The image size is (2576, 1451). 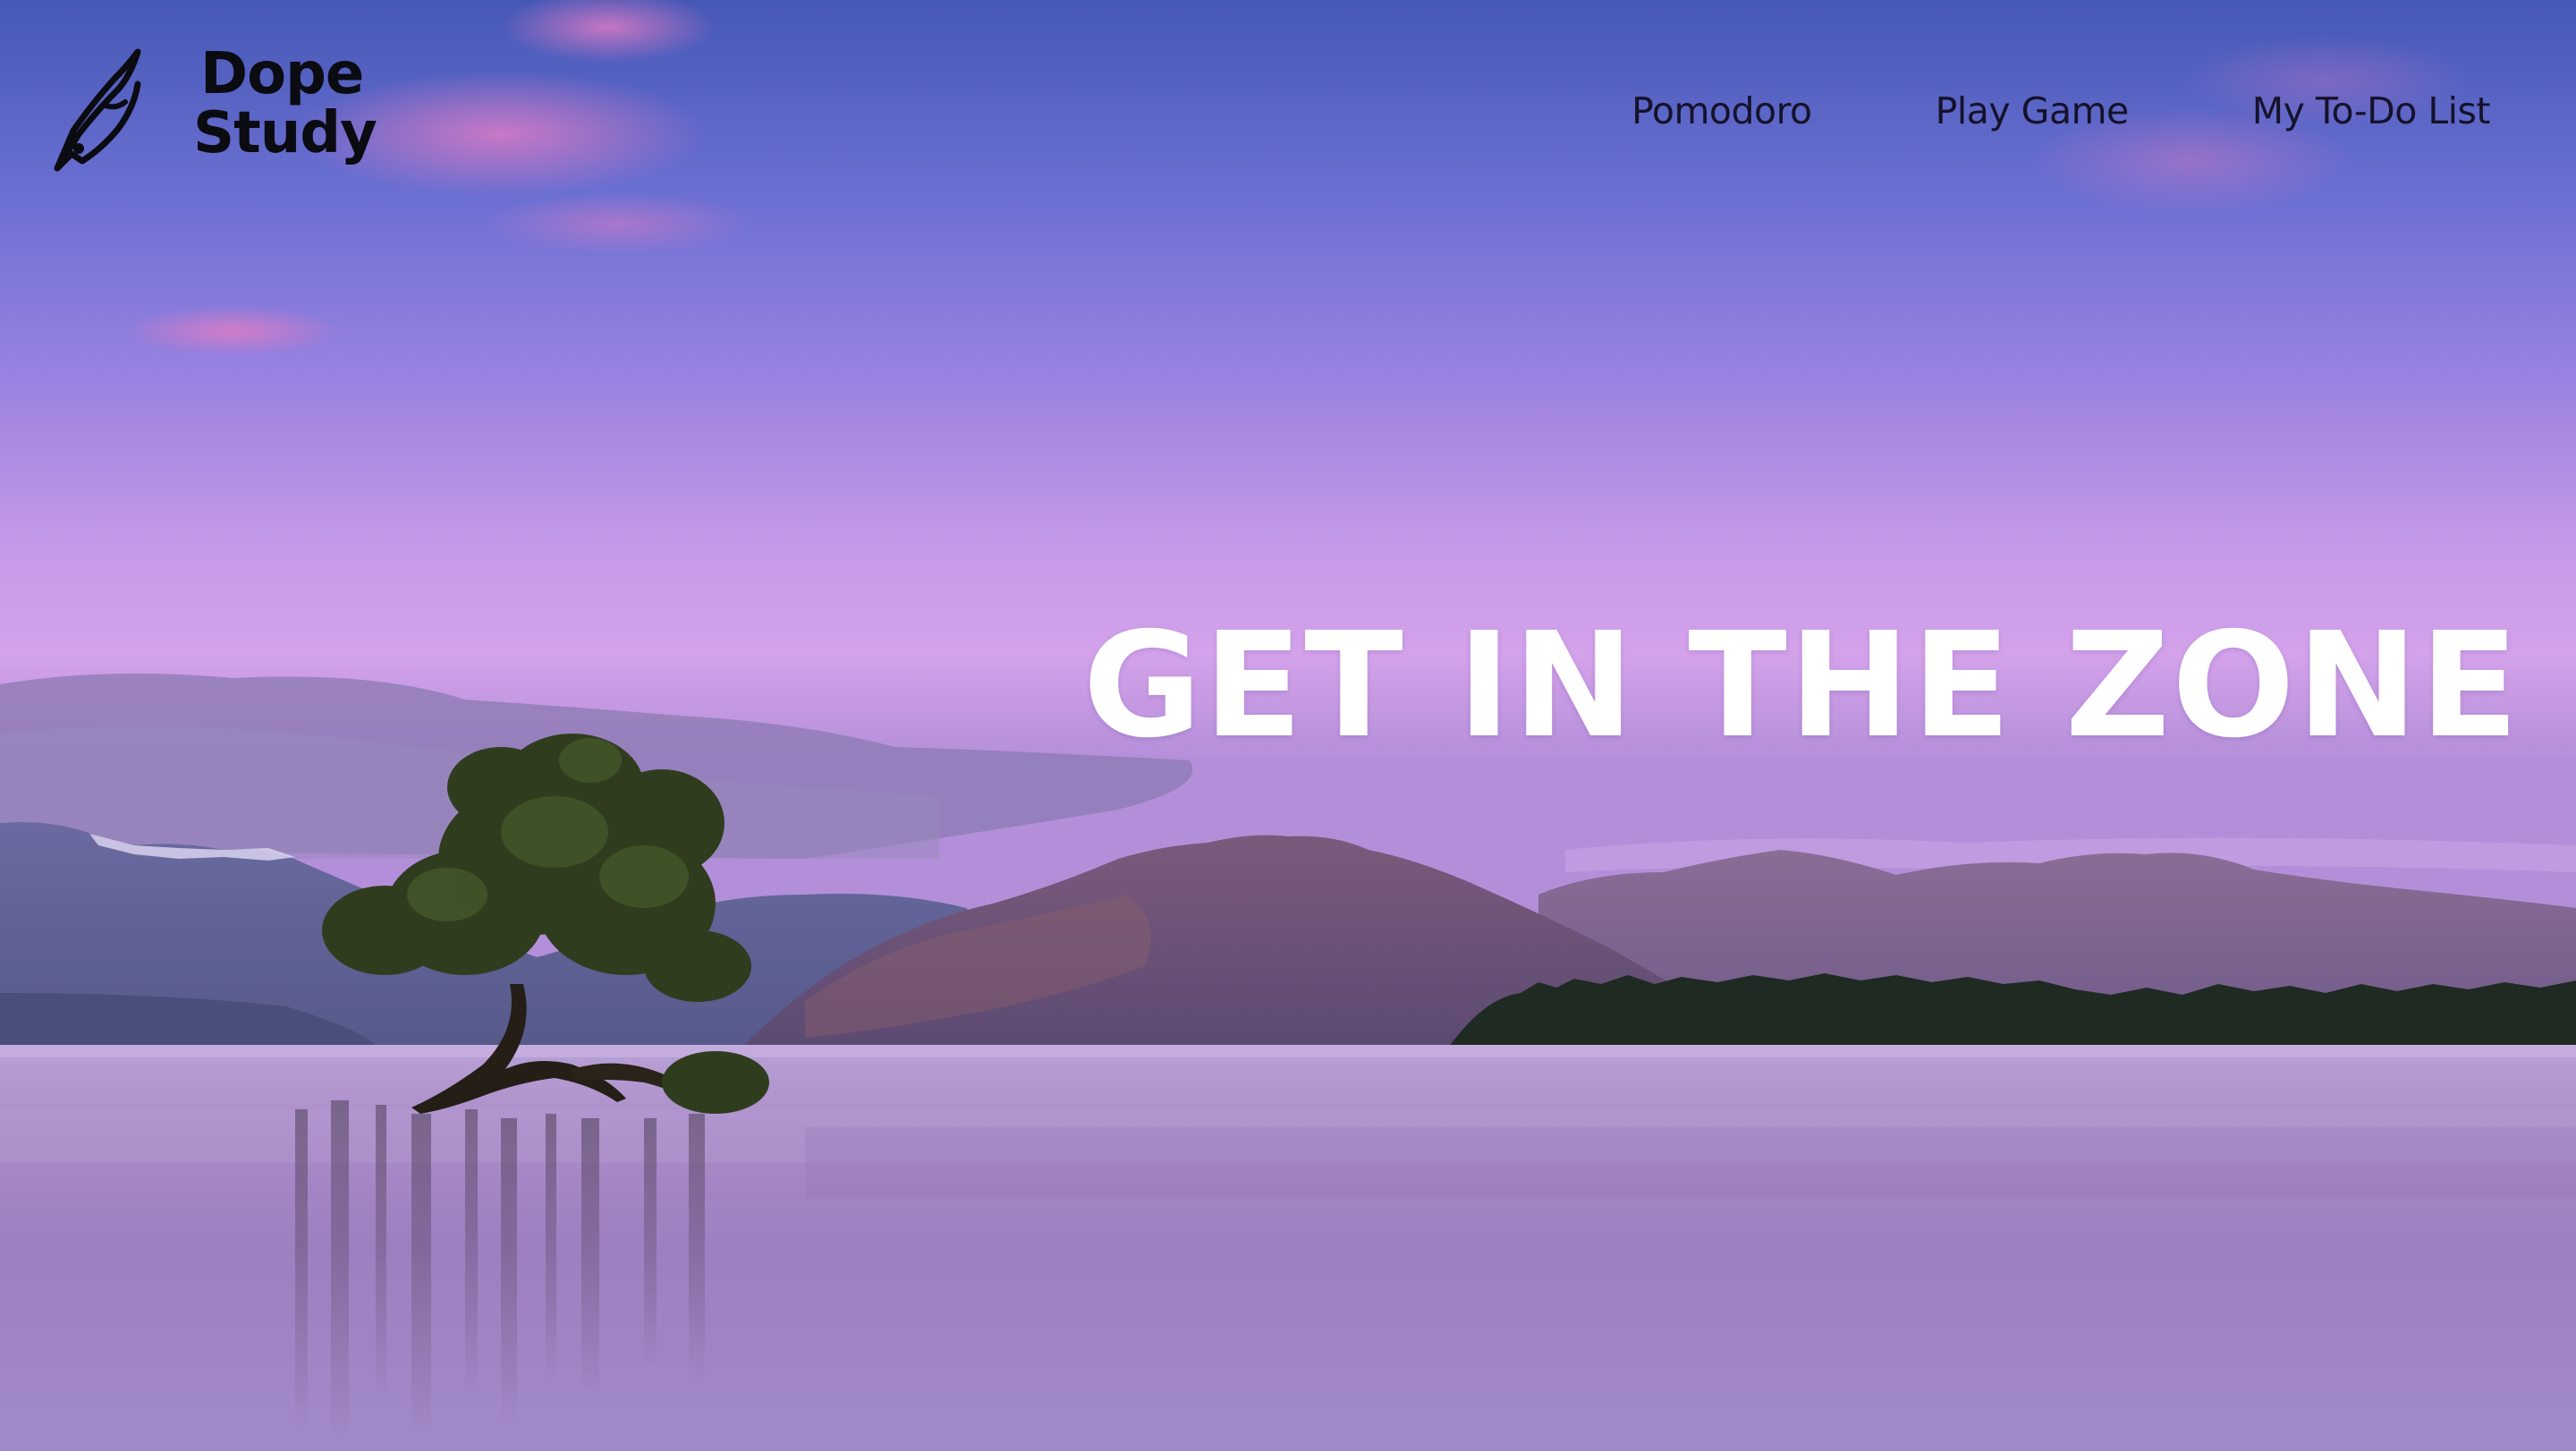 What do you see at coordinates (1721, 110) in the screenshot?
I see `nav-link-pomodoro: Pomodoro` at bounding box center [1721, 110].